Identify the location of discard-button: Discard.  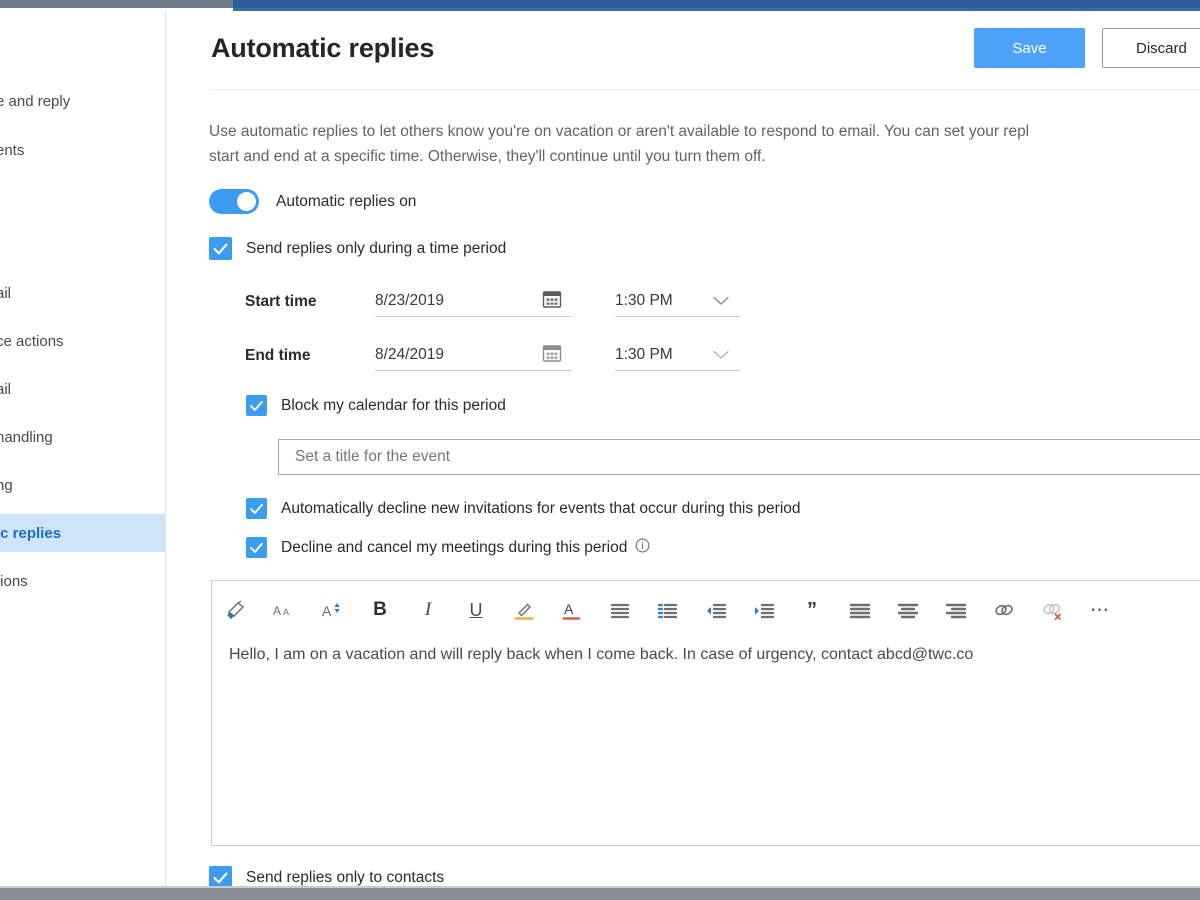
(1151, 48).